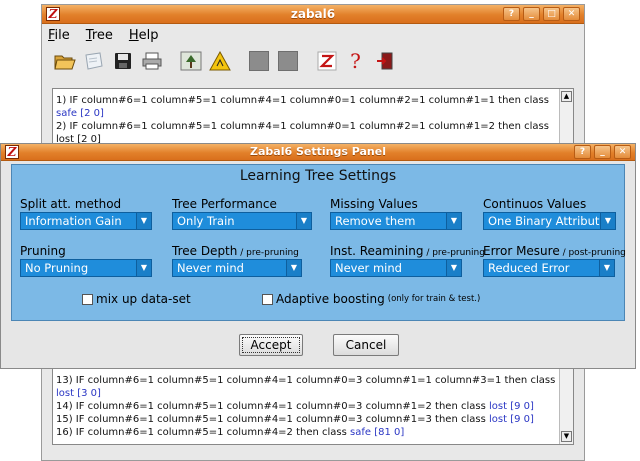 This screenshot has width=640, height=461. I want to click on field-label: Tree Depth / pre-pruning, so click(235, 251).